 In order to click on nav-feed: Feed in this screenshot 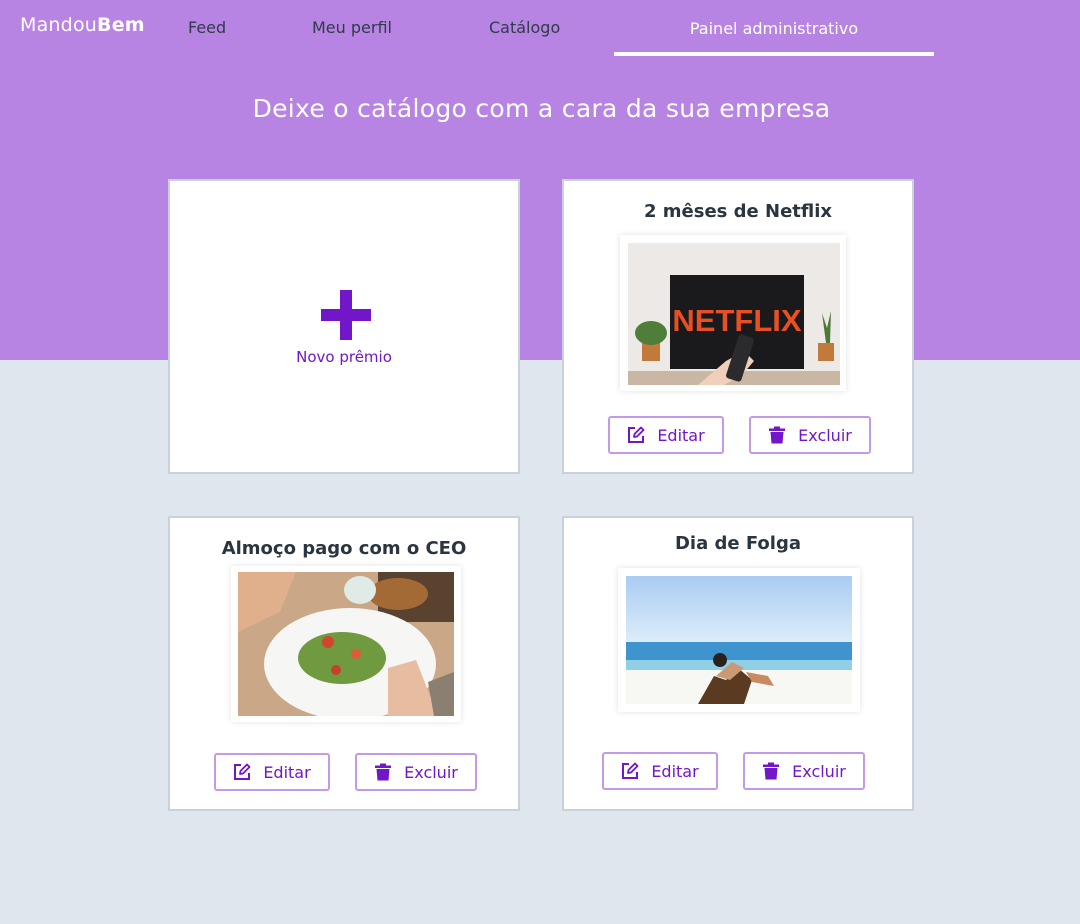, I will do `click(207, 27)`.